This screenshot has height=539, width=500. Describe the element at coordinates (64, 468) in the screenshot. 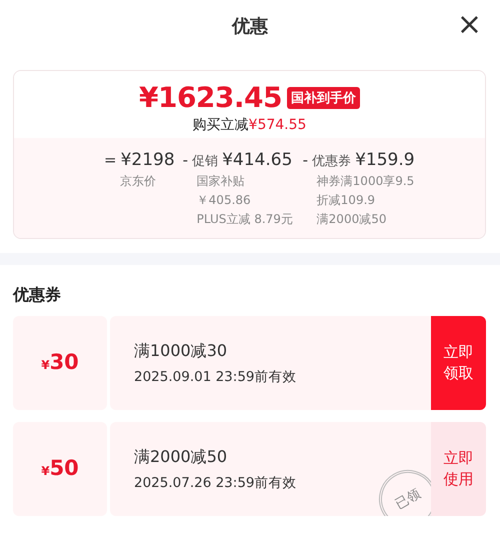

I see `coupon-value: 50` at that location.